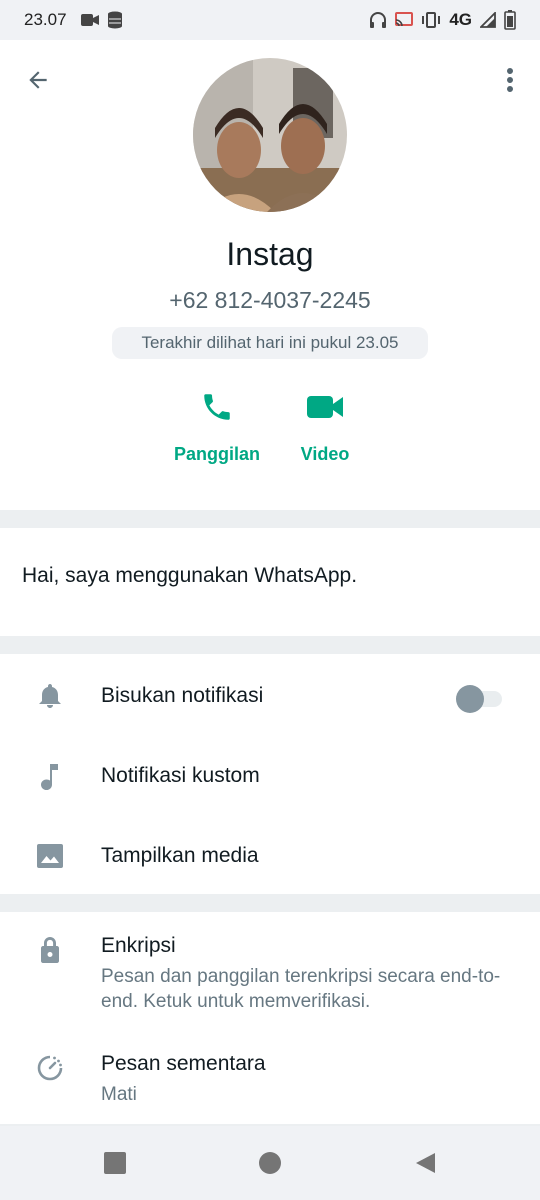 The image size is (540, 1200). What do you see at coordinates (119, 1094) in the screenshot?
I see `disappearing-subtitle: Mati` at bounding box center [119, 1094].